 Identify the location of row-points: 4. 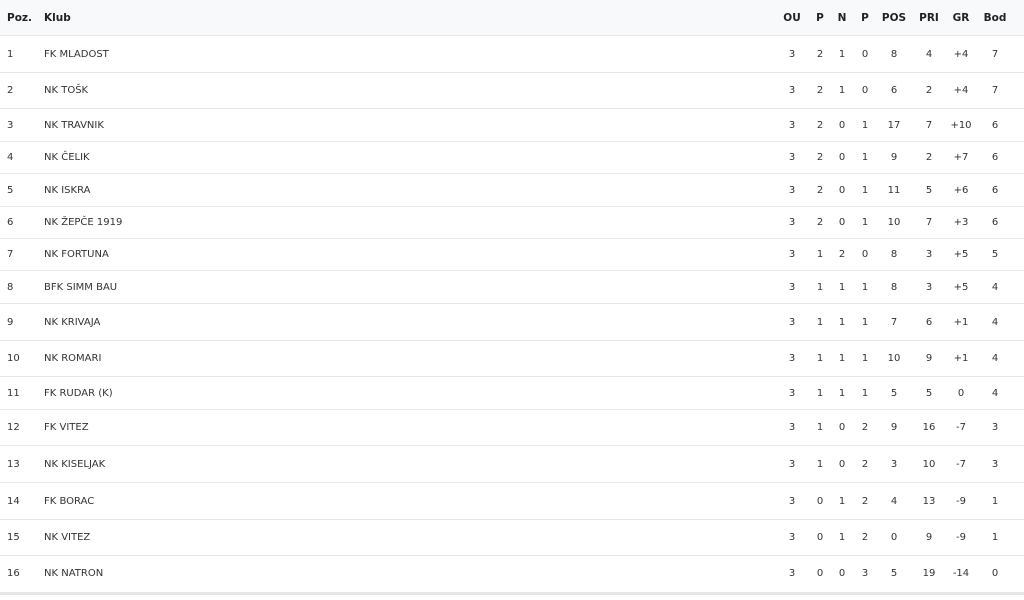
(995, 287).